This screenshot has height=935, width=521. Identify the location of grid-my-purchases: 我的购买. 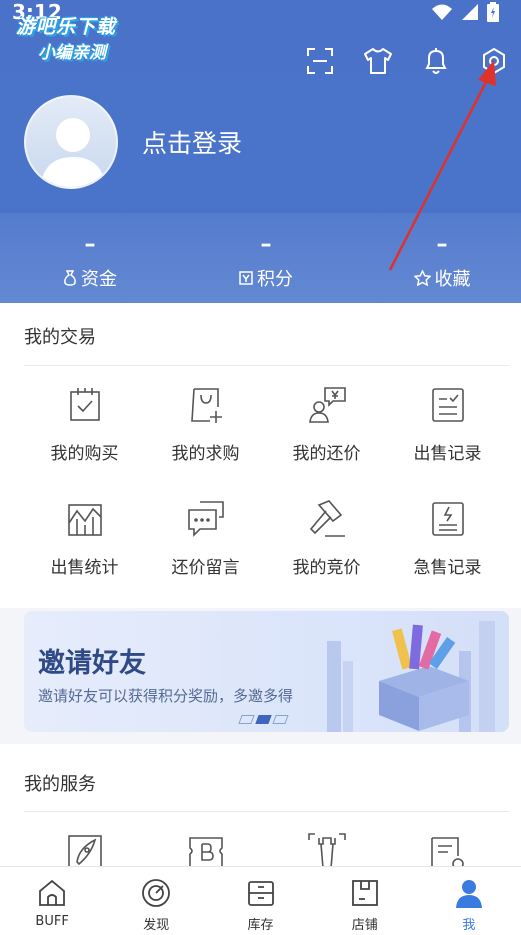
(84, 424).